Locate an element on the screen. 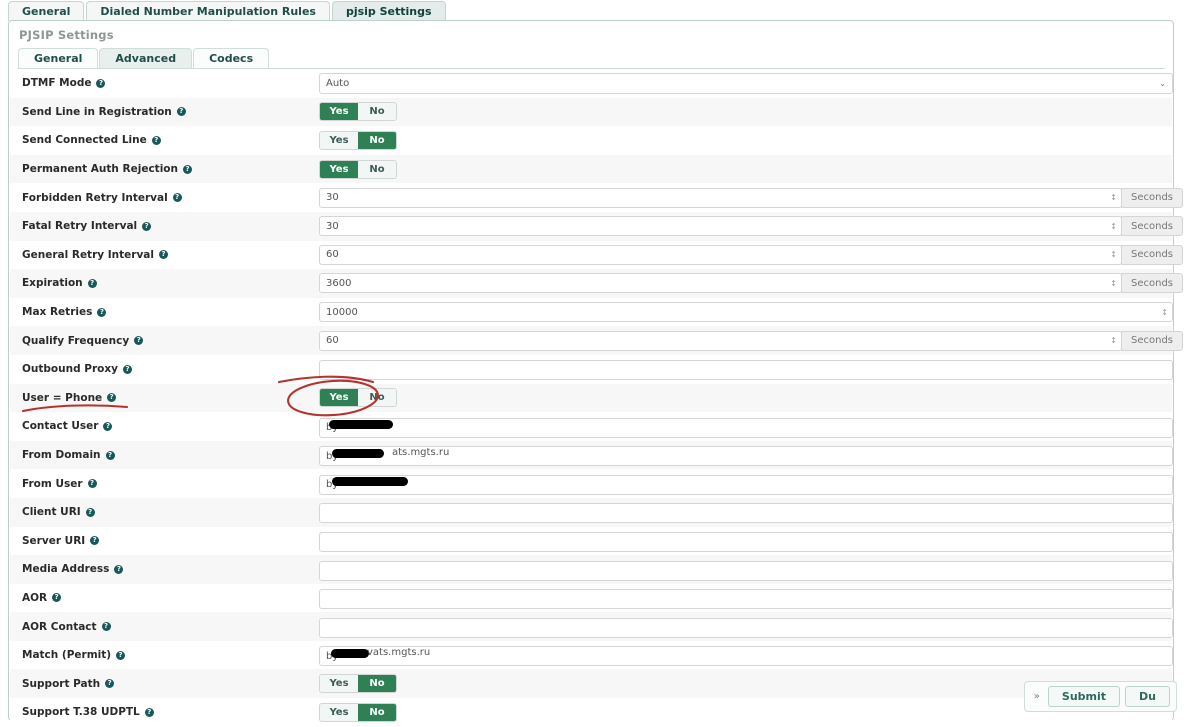  input-general-retry-interval is located at coordinates (720, 254).